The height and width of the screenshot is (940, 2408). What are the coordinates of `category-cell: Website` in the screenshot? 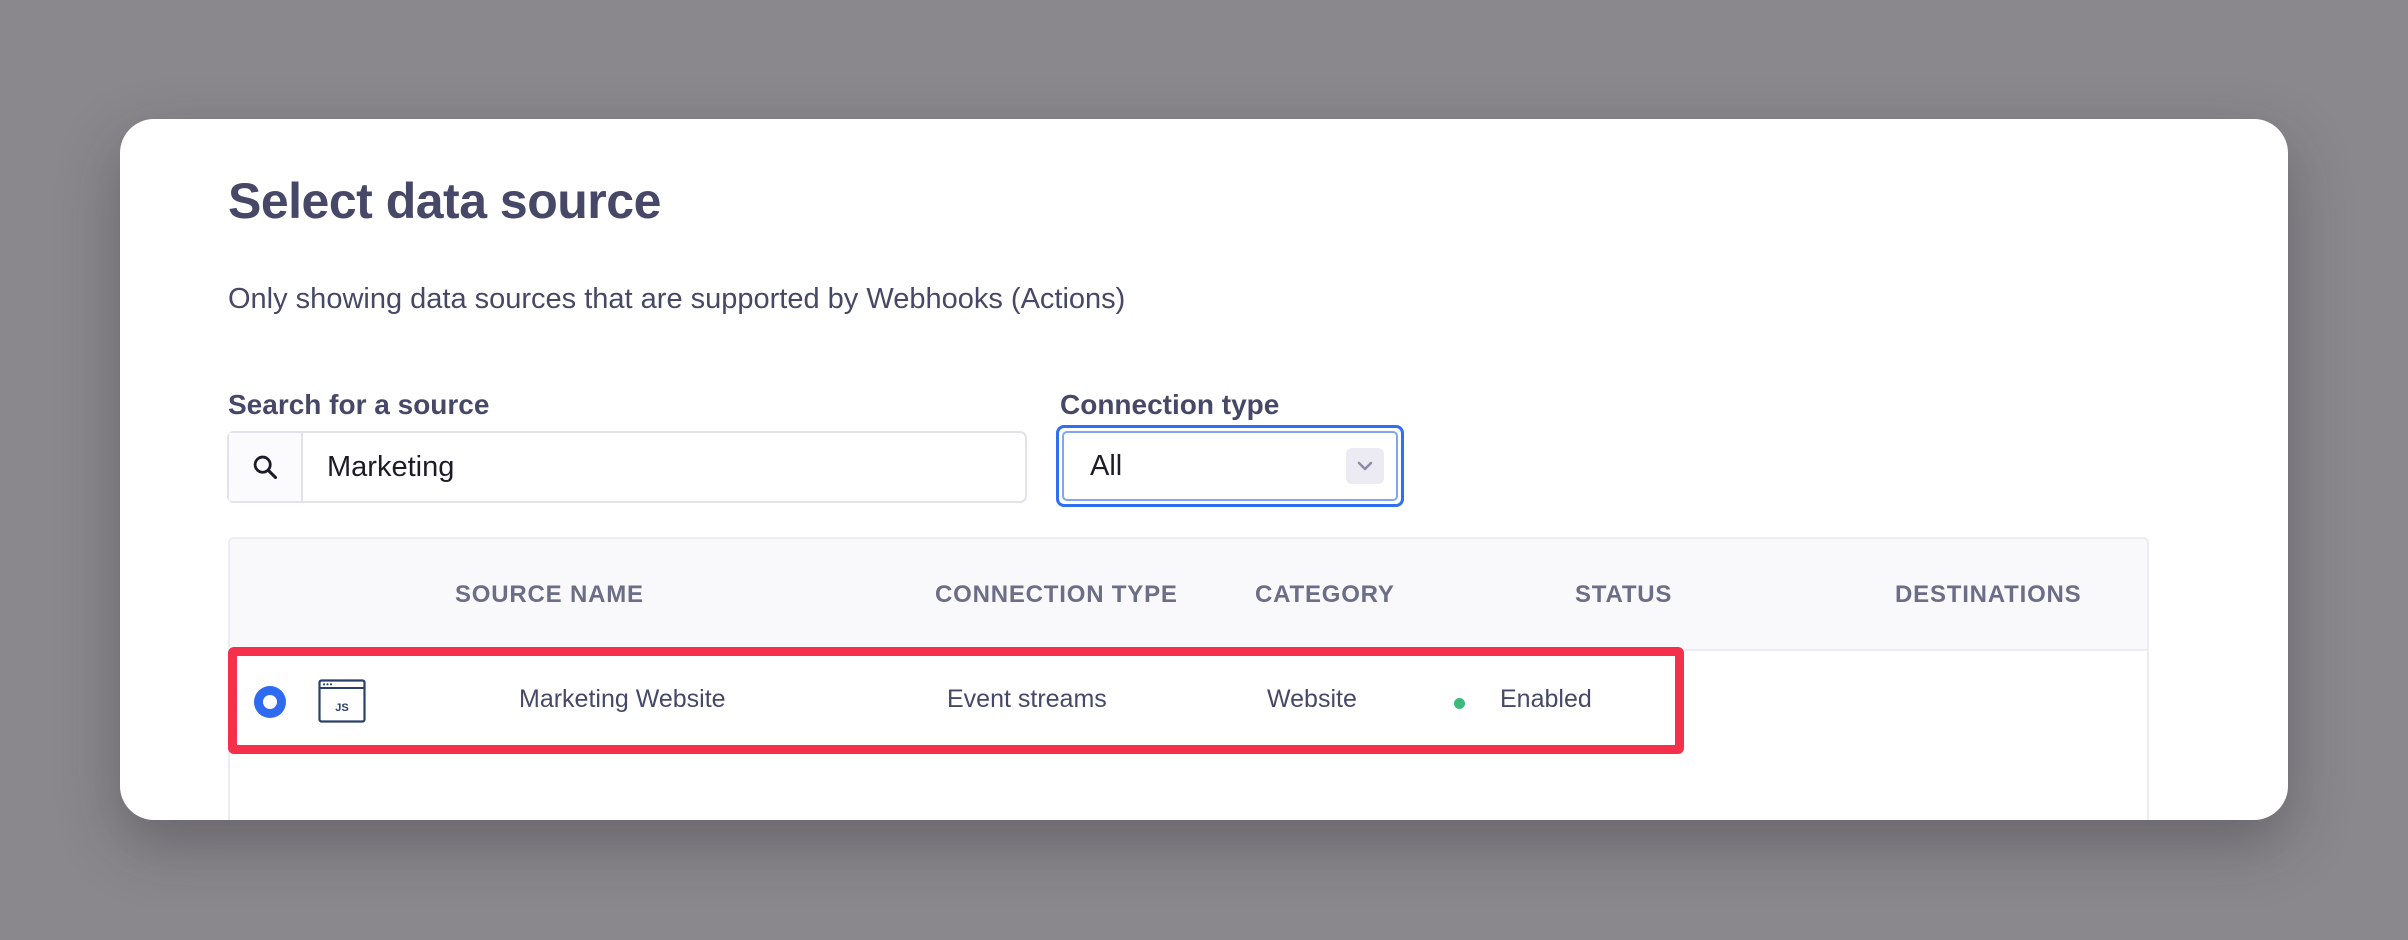 It's located at (1312, 699).